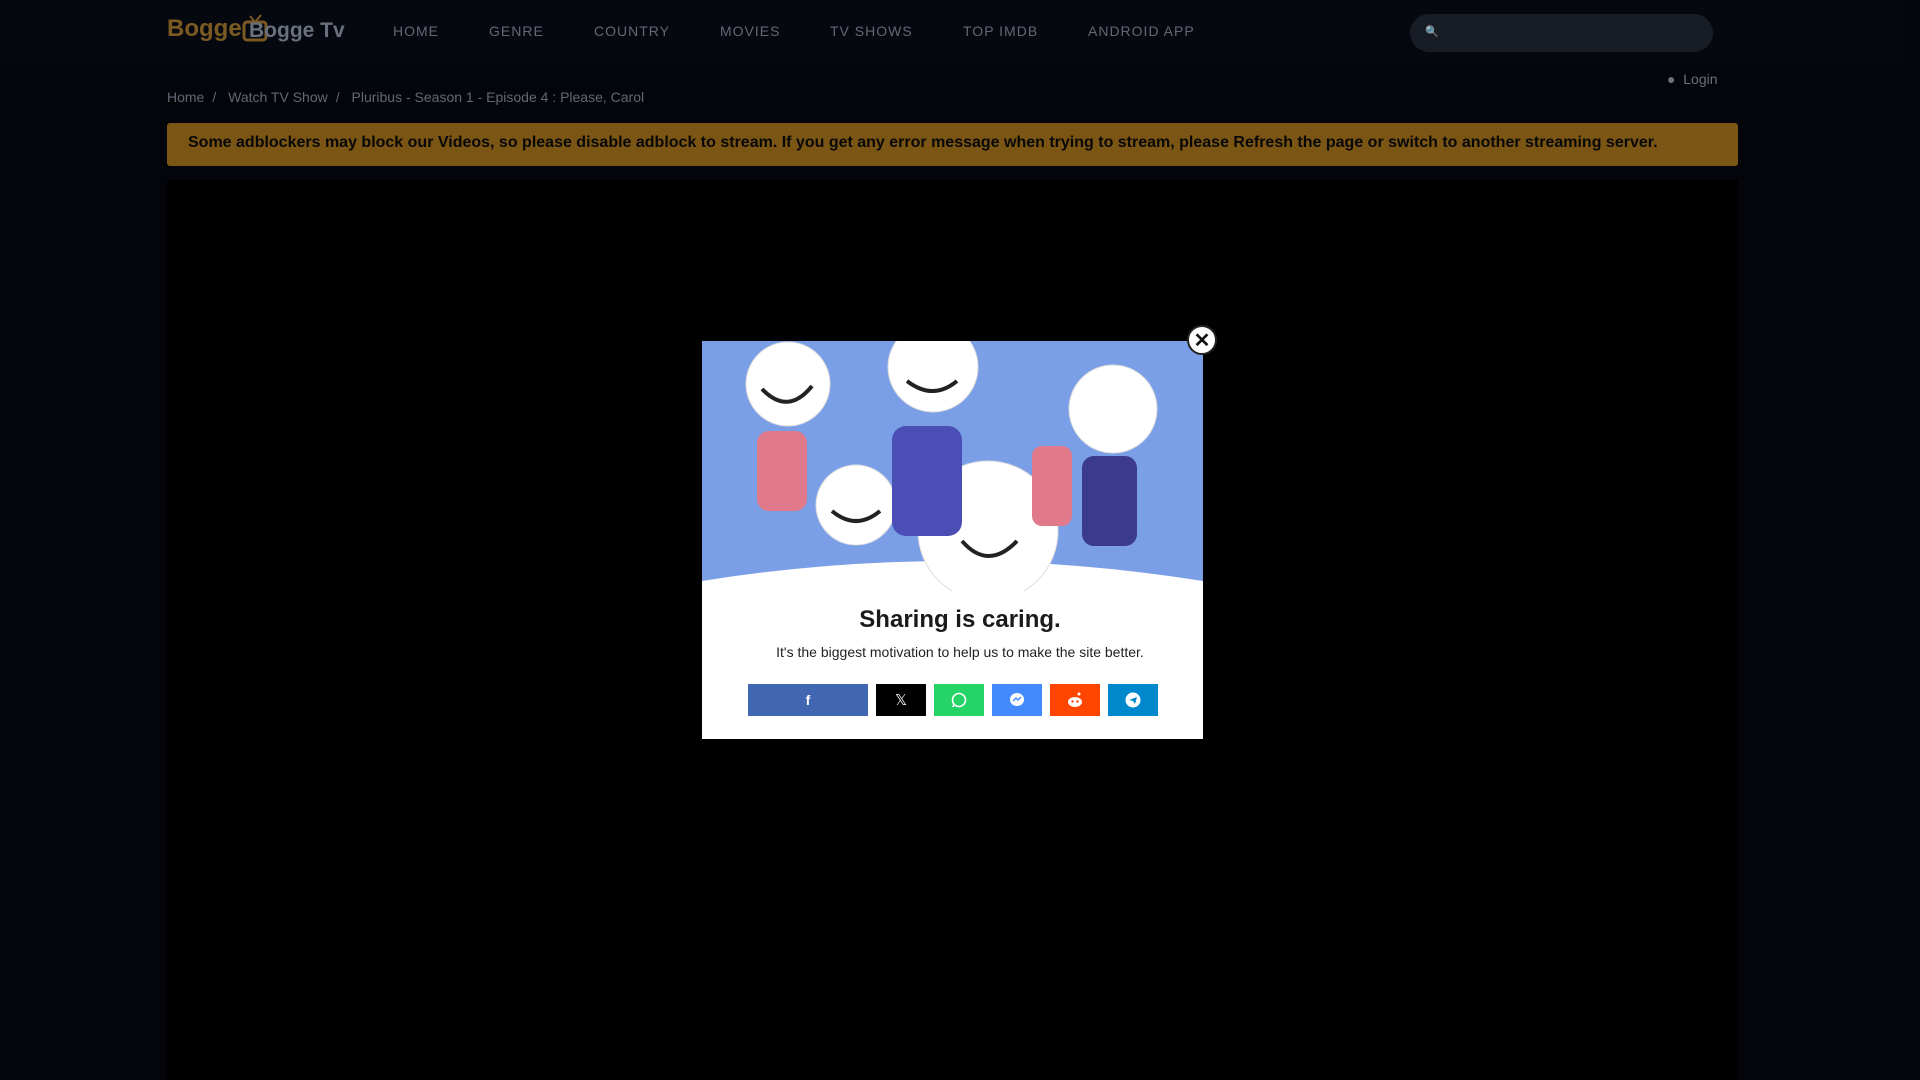 This screenshot has width=1920, height=1080. I want to click on site-title: Bogge Tv, so click(297, 31).